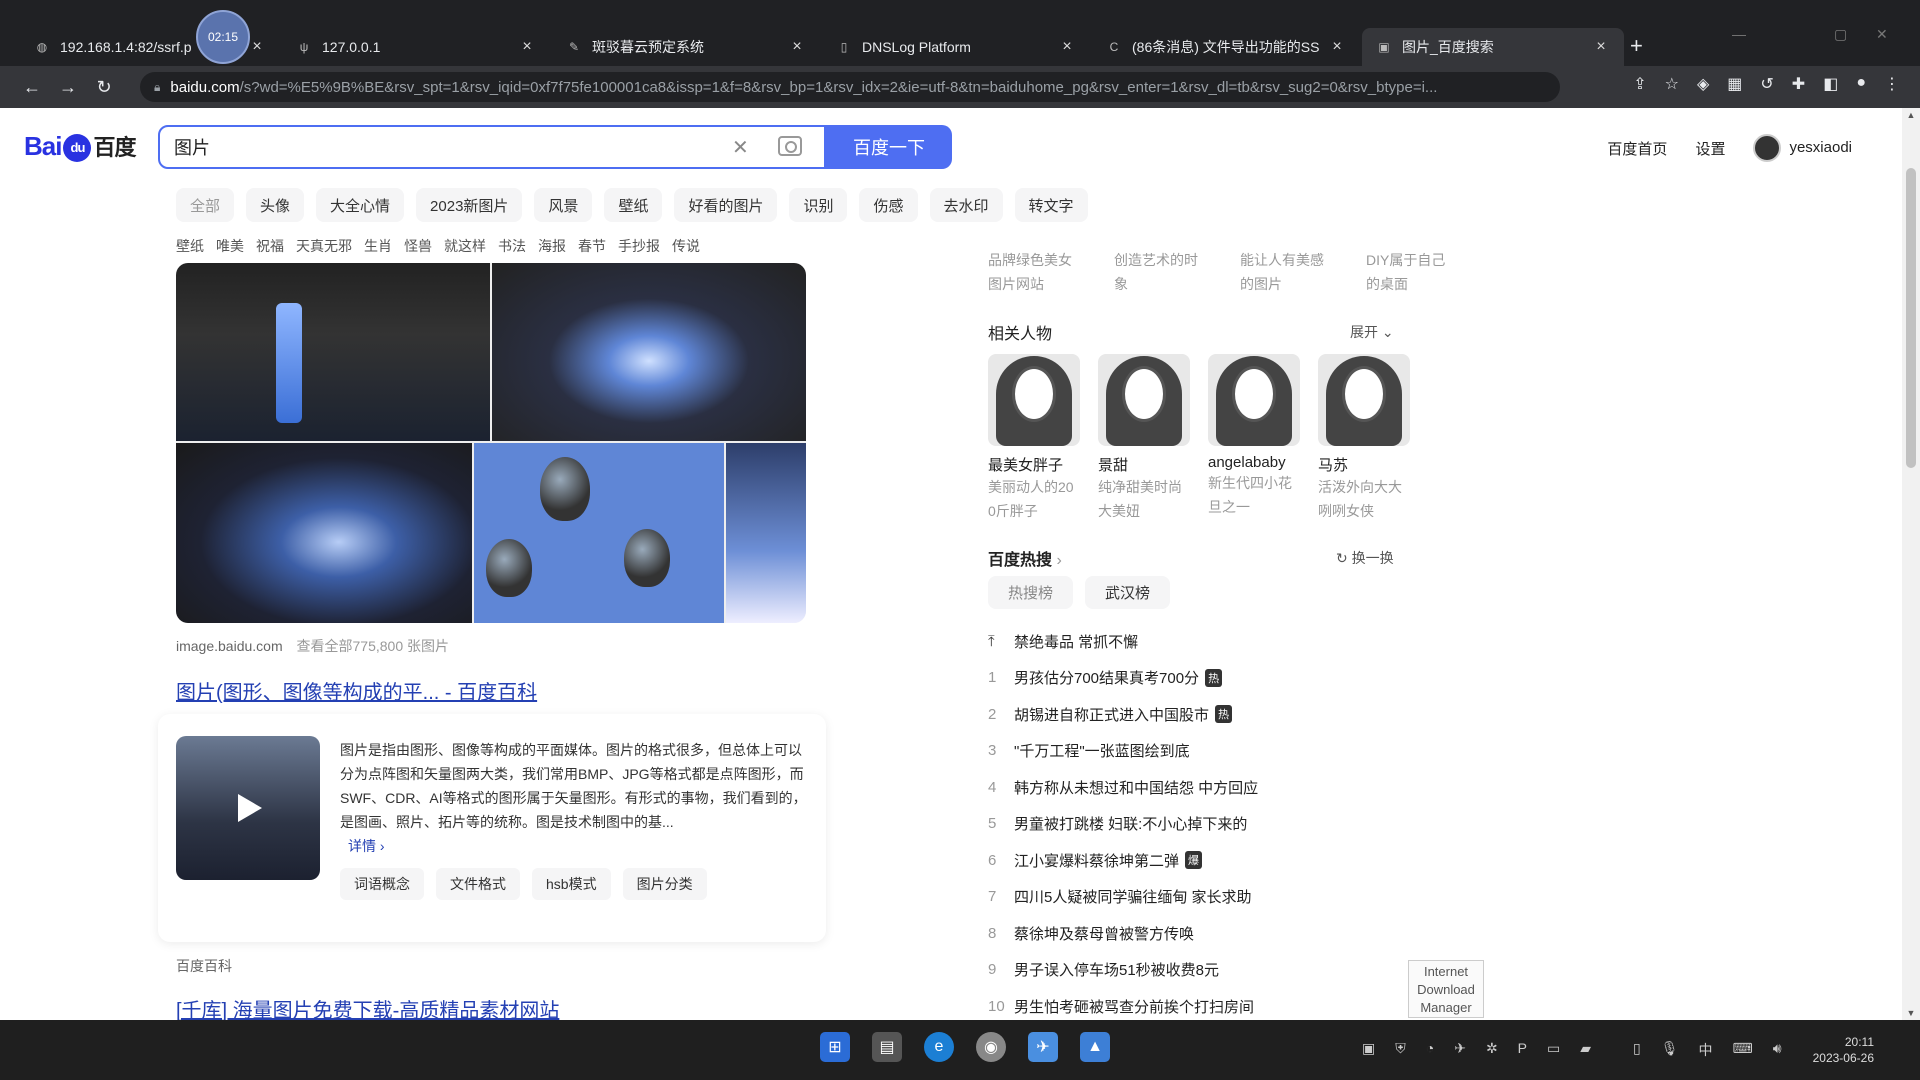 This screenshot has height=1080, width=1920. What do you see at coordinates (1492, 1050) in the screenshot?
I see `settings-gear-icon: ✲` at bounding box center [1492, 1050].